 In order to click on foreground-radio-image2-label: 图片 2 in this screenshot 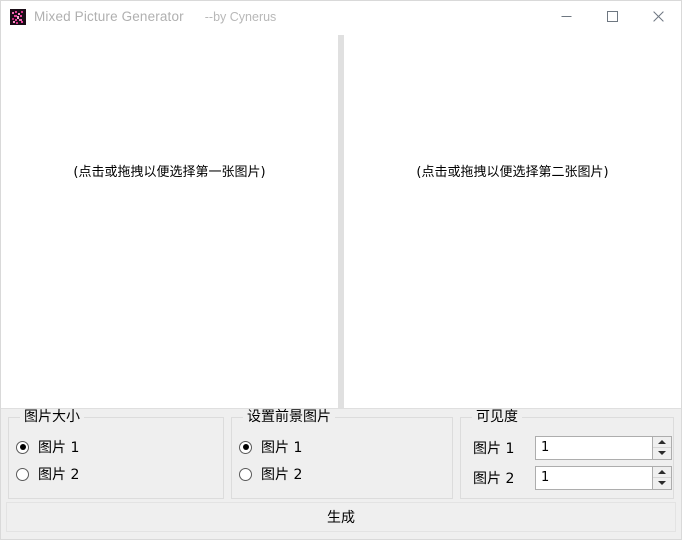, I will do `click(282, 475)`.